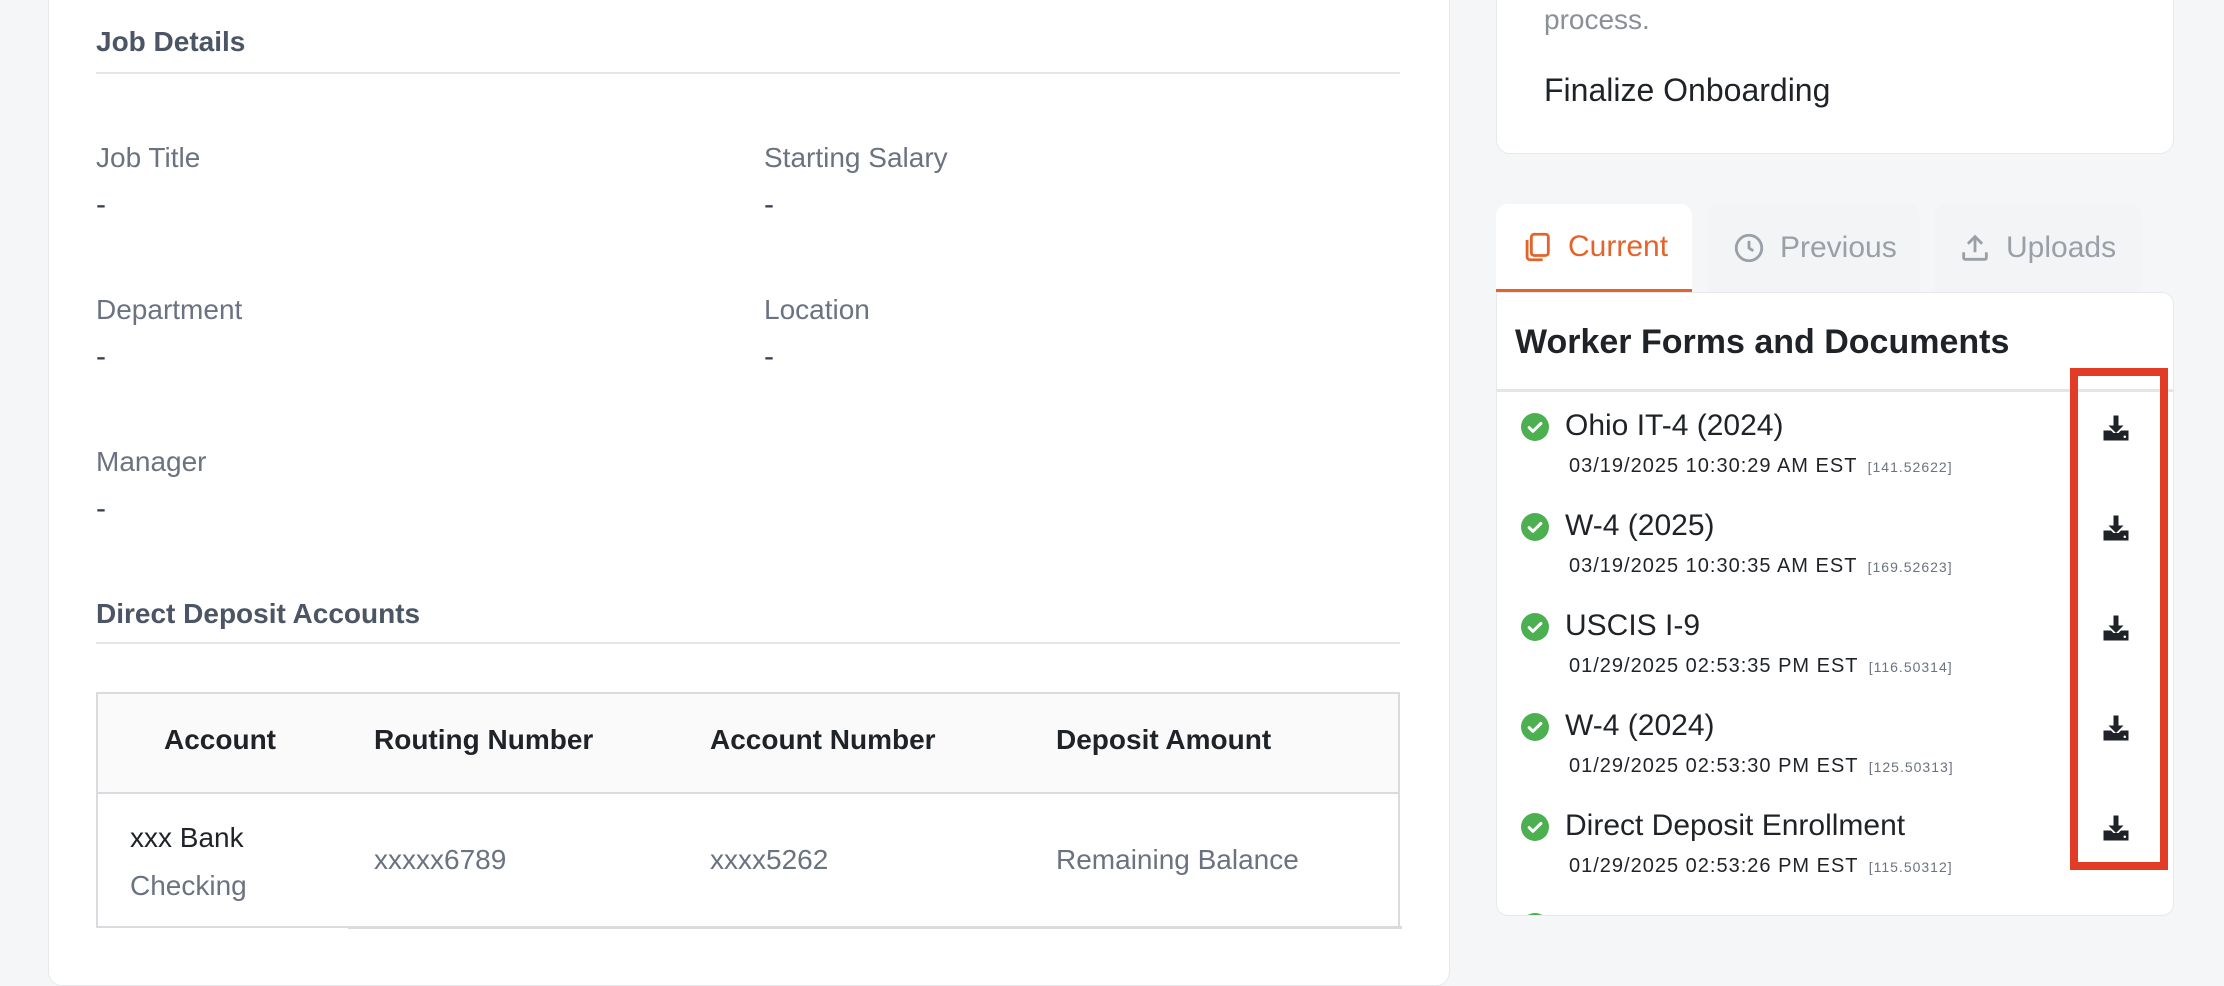 The height and width of the screenshot is (986, 2224). What do you see at coordinates (769, 859) in the screenshot?
I see `account-number: xxxx5262` at bounding box center [769, 859].